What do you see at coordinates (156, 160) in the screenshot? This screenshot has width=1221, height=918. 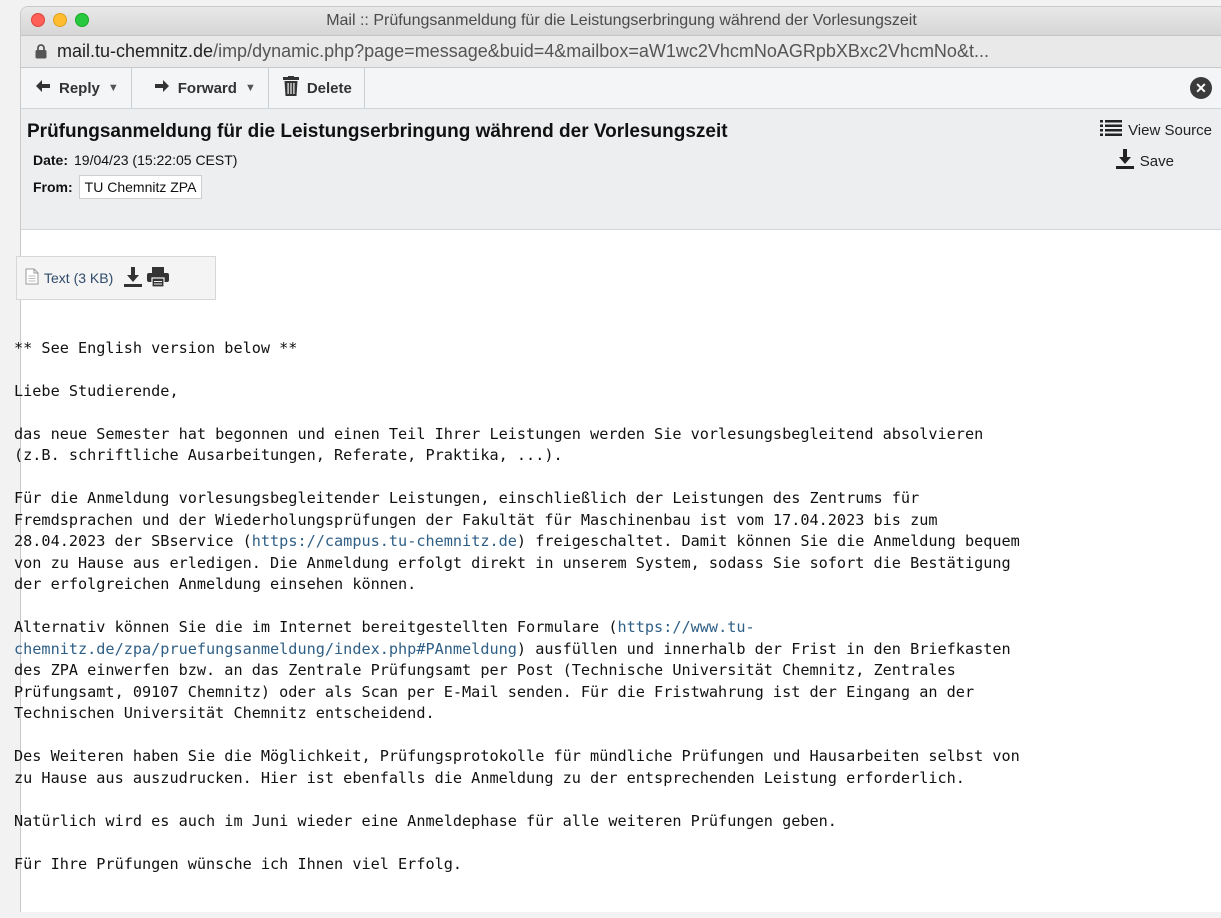 I see `date-value: 19/04/23 (15:22:05 CEST)` at bounding box center [156, 160].